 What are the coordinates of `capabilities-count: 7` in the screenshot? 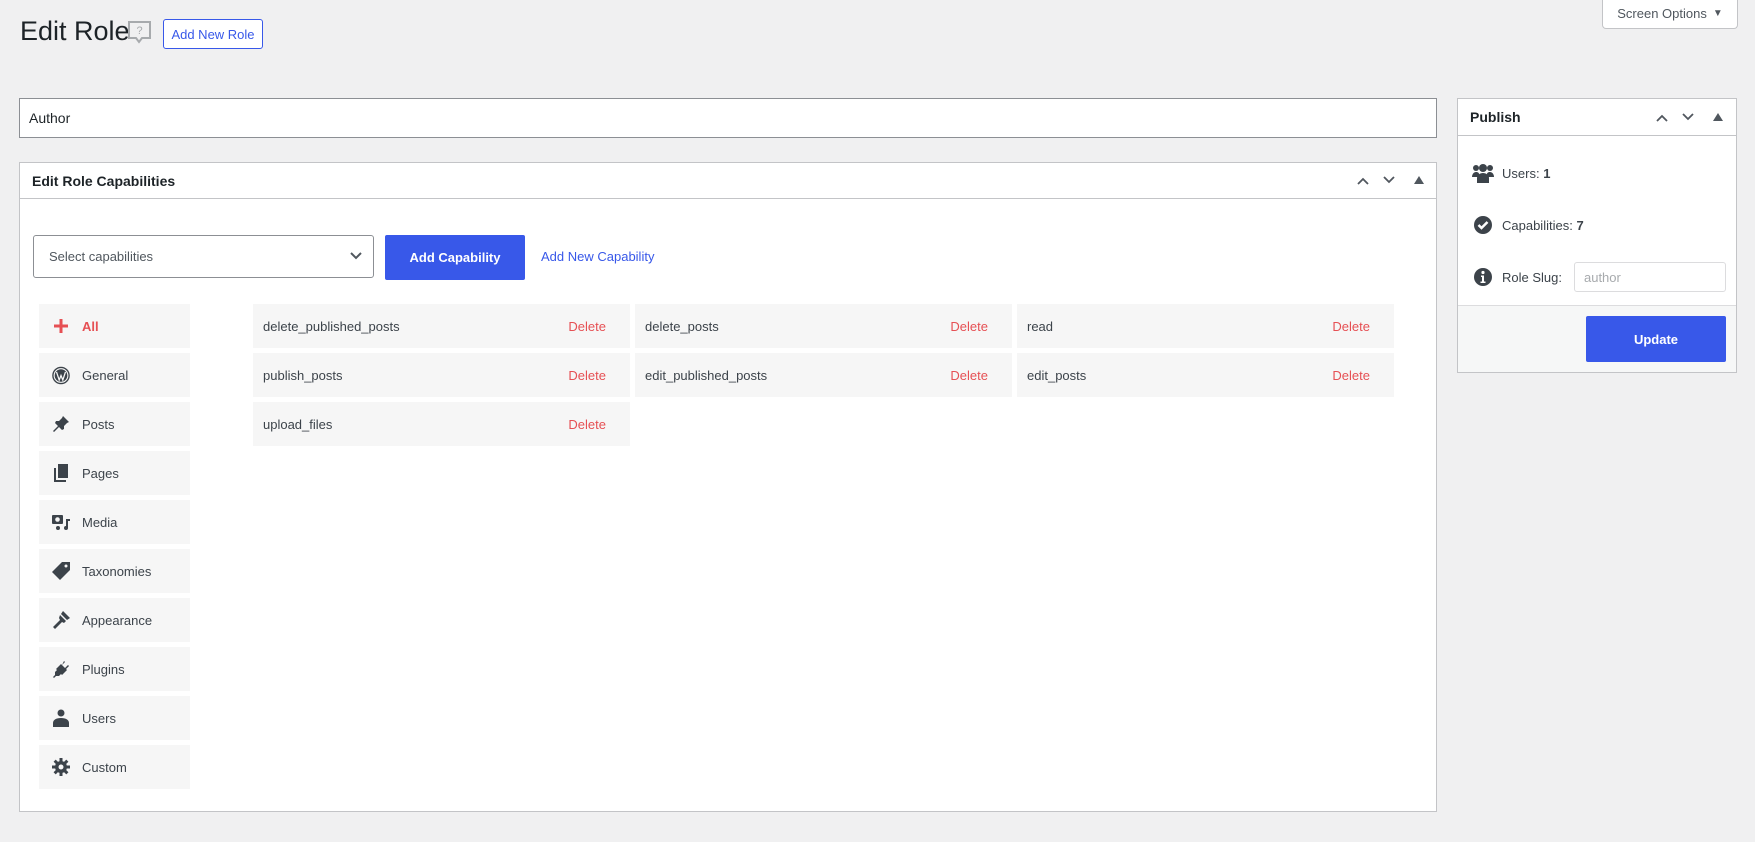 It's located at (1580, 225).